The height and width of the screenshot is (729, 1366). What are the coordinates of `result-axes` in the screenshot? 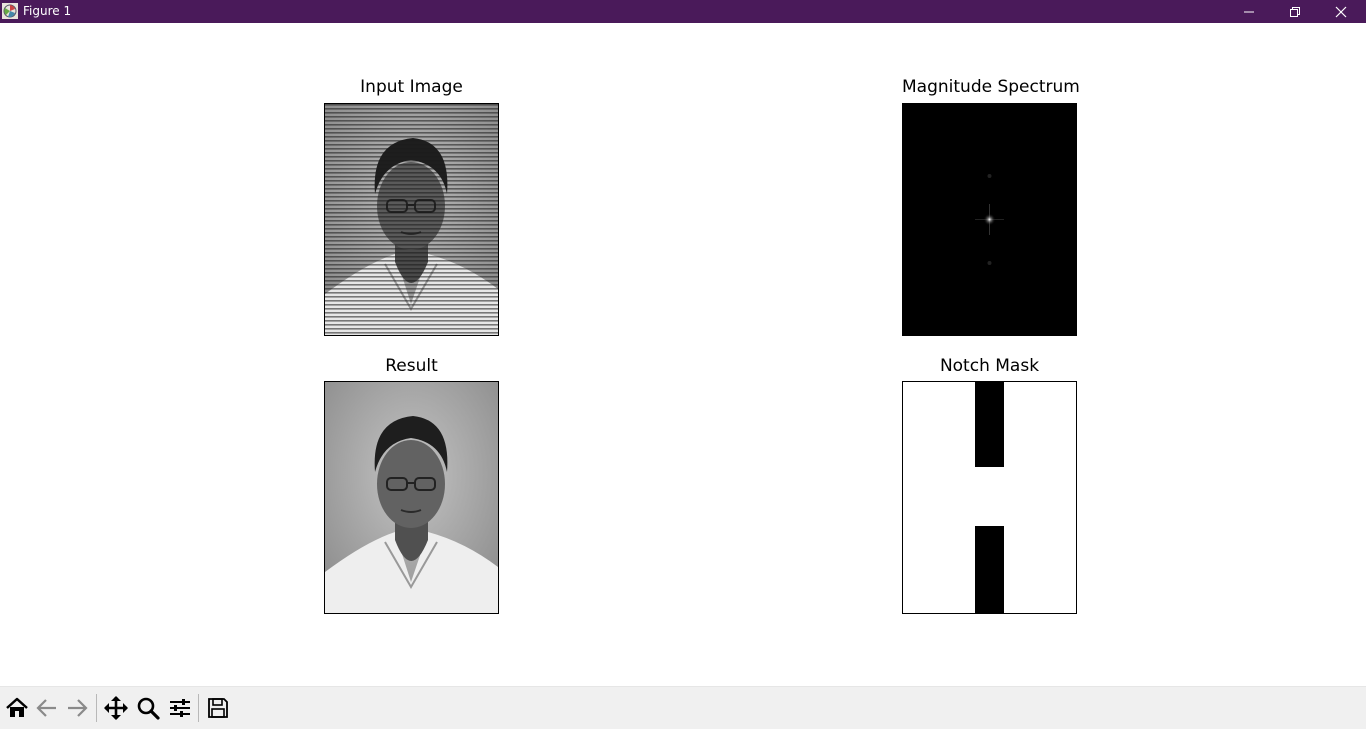 It's located at (411, 497).